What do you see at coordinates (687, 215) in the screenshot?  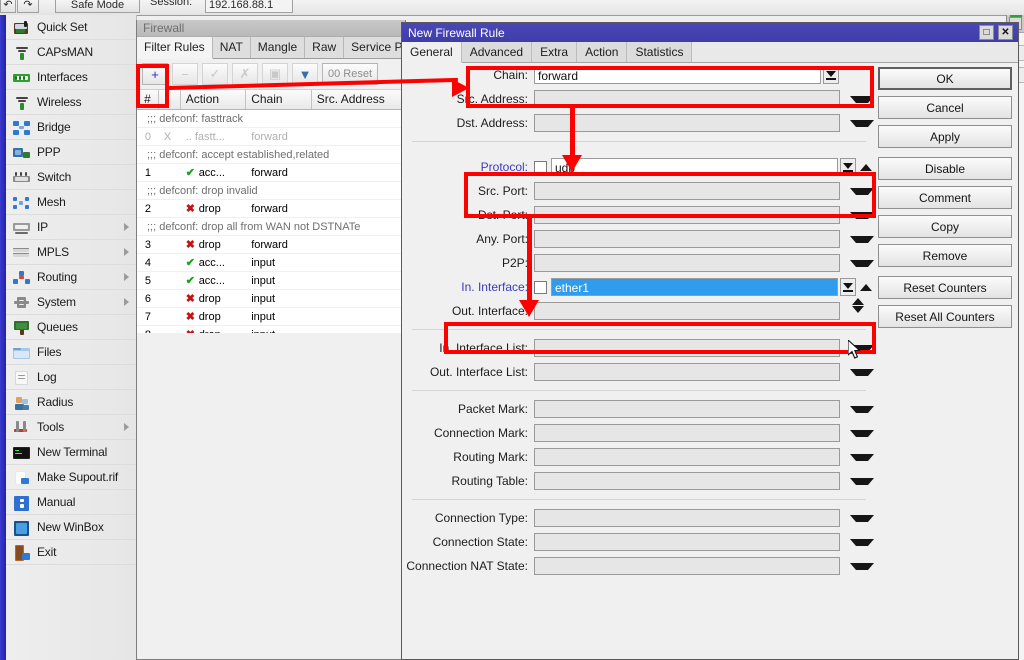 I see `input-dst-port` at bounding box center [687, 215].